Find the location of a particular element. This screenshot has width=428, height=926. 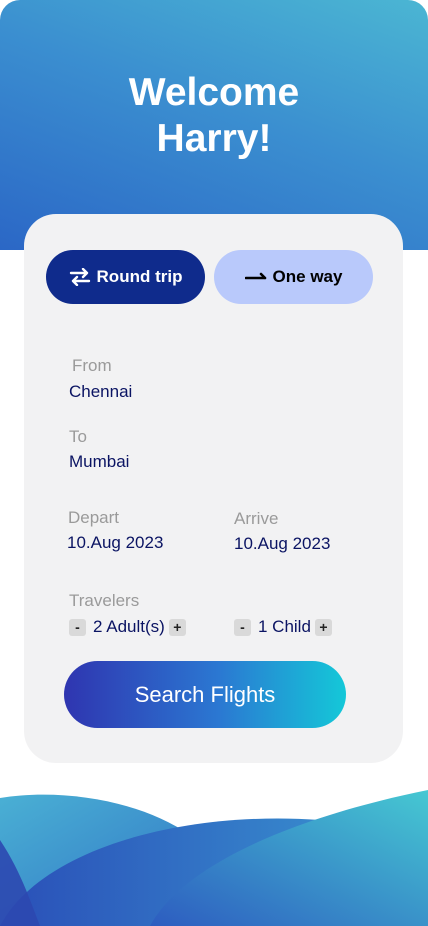

depart-date-field: 10.Aug 2023 is located at coordinates (115, 543).